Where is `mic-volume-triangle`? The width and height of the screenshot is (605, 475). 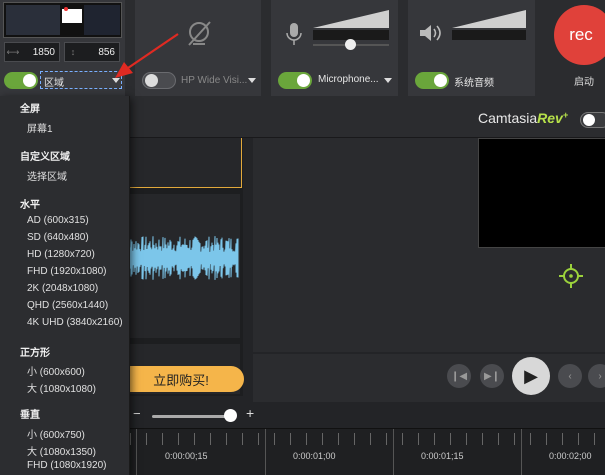 mic-volume-triangle is located at coordinates (351, 19).